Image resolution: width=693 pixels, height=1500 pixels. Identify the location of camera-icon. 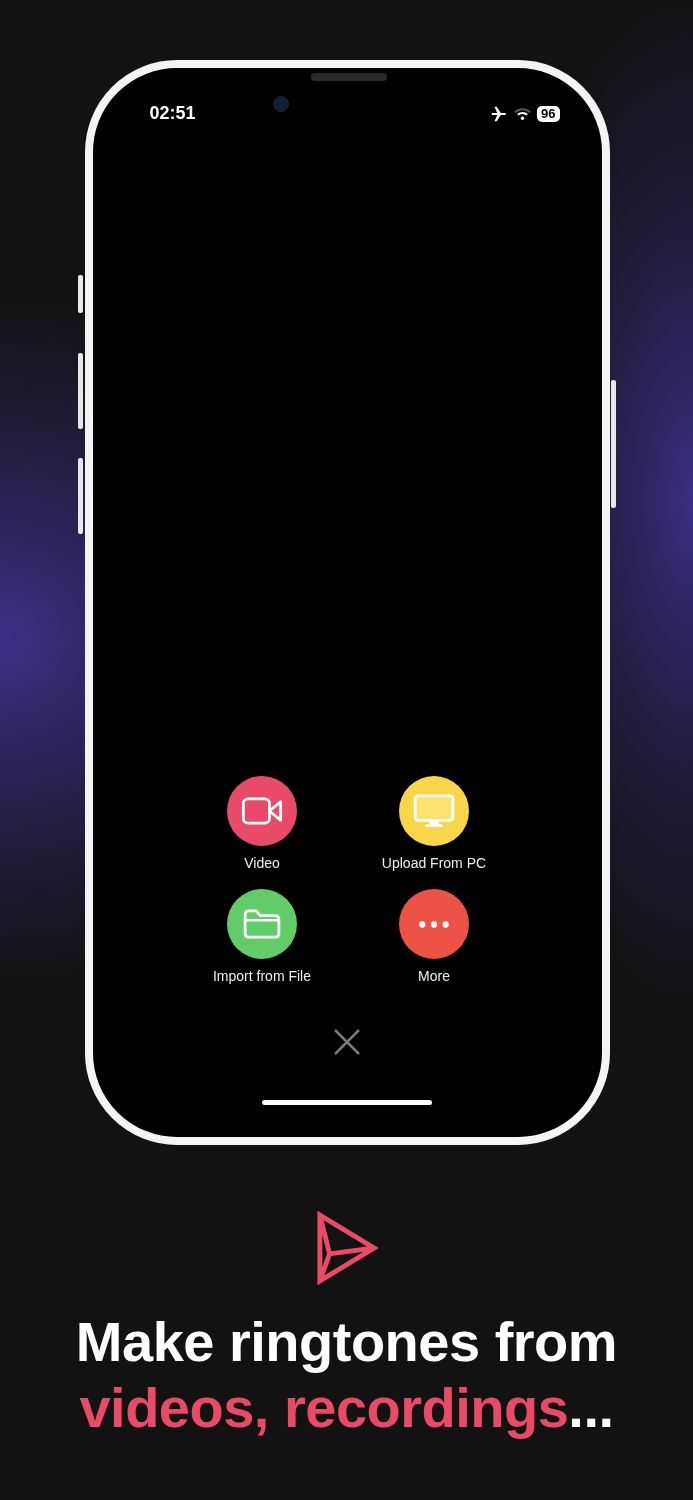
(280, 104).